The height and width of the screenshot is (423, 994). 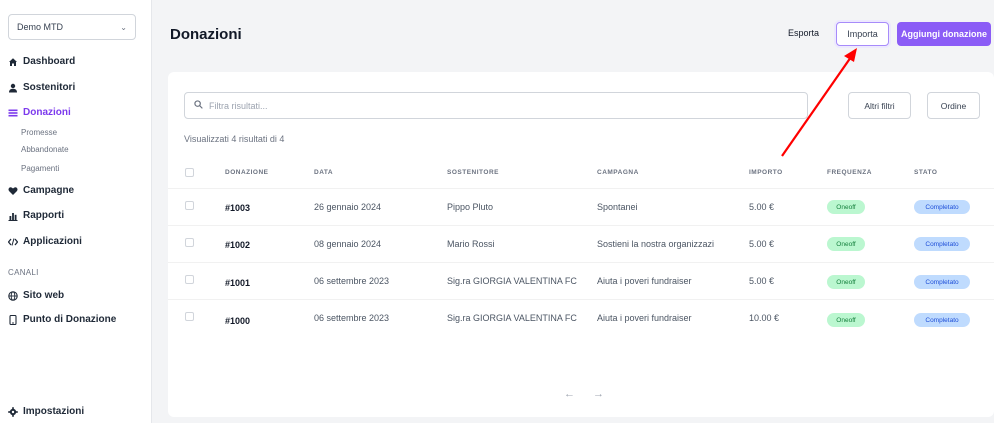 What do you see at coordinates (953, 105) in the screenshot?
I see `order-button: Ordine` at bounding box center [953, 105].